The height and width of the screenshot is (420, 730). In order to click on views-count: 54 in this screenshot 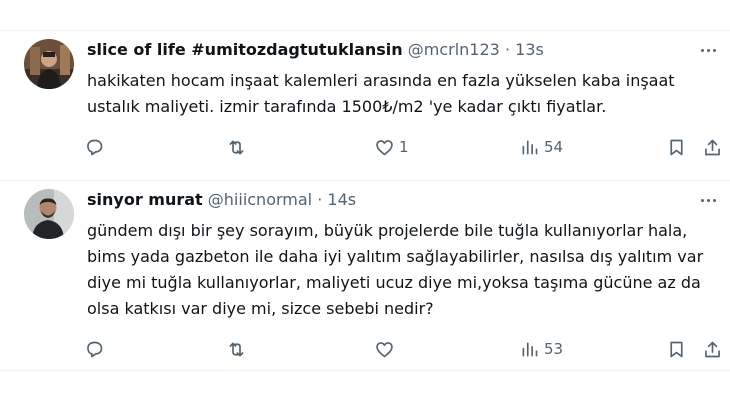, I will do `click(554, 147)`.